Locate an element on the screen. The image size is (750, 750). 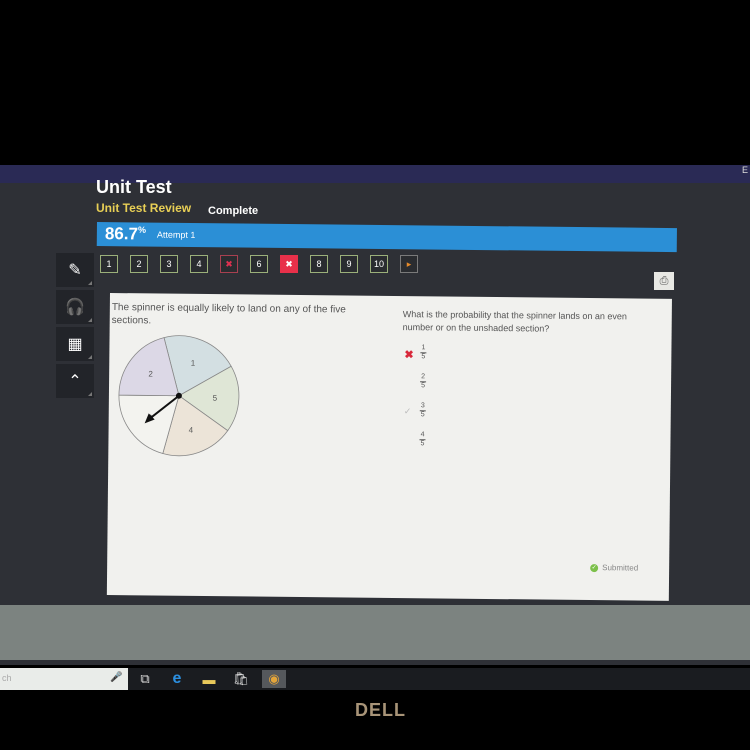
spinner-diagram: 15432 is located at coordinates (179, 396).